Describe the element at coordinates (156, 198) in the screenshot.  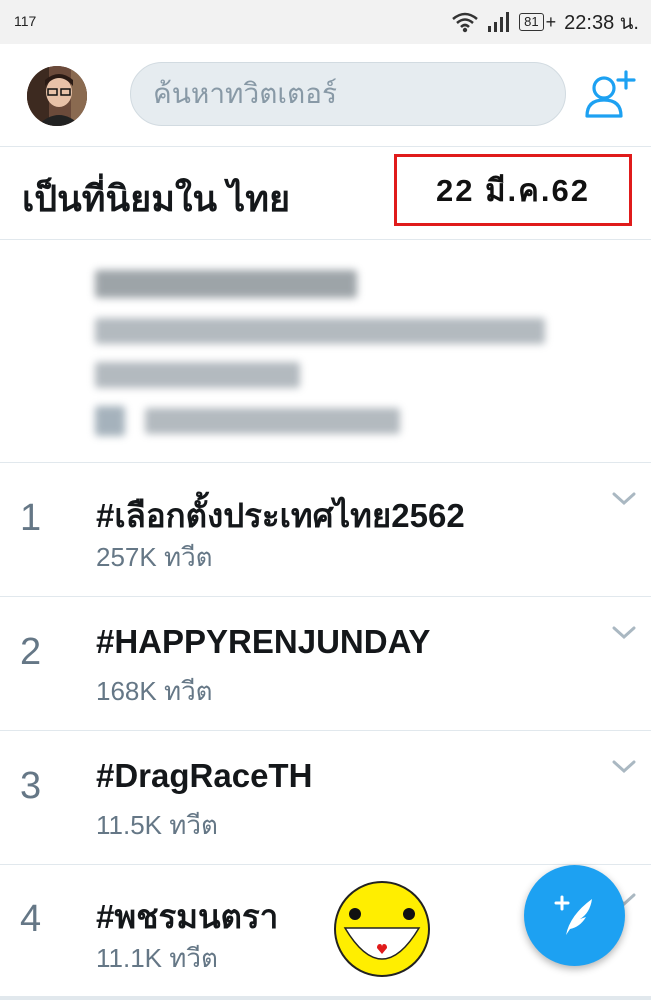
I see `trends-title: เป็นที่นิยมใน ไทย` at that location.